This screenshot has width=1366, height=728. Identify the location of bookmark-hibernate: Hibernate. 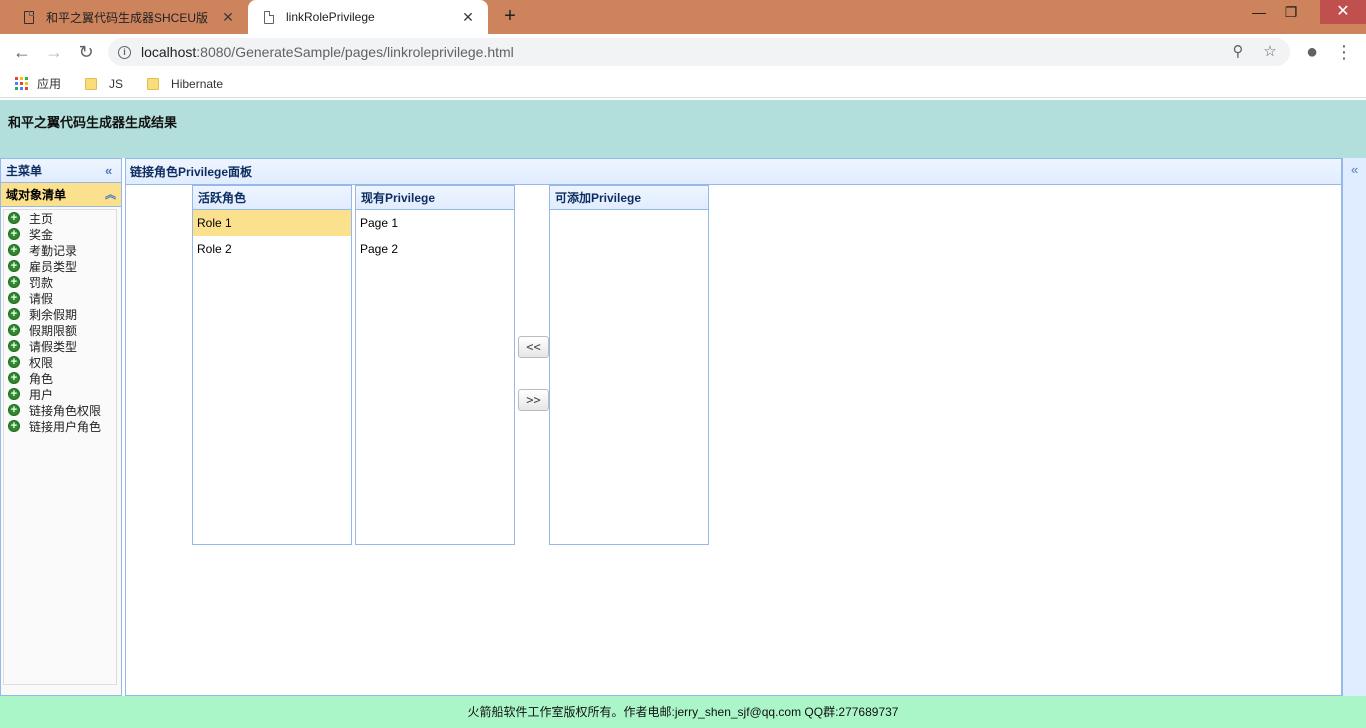
(185, 84).